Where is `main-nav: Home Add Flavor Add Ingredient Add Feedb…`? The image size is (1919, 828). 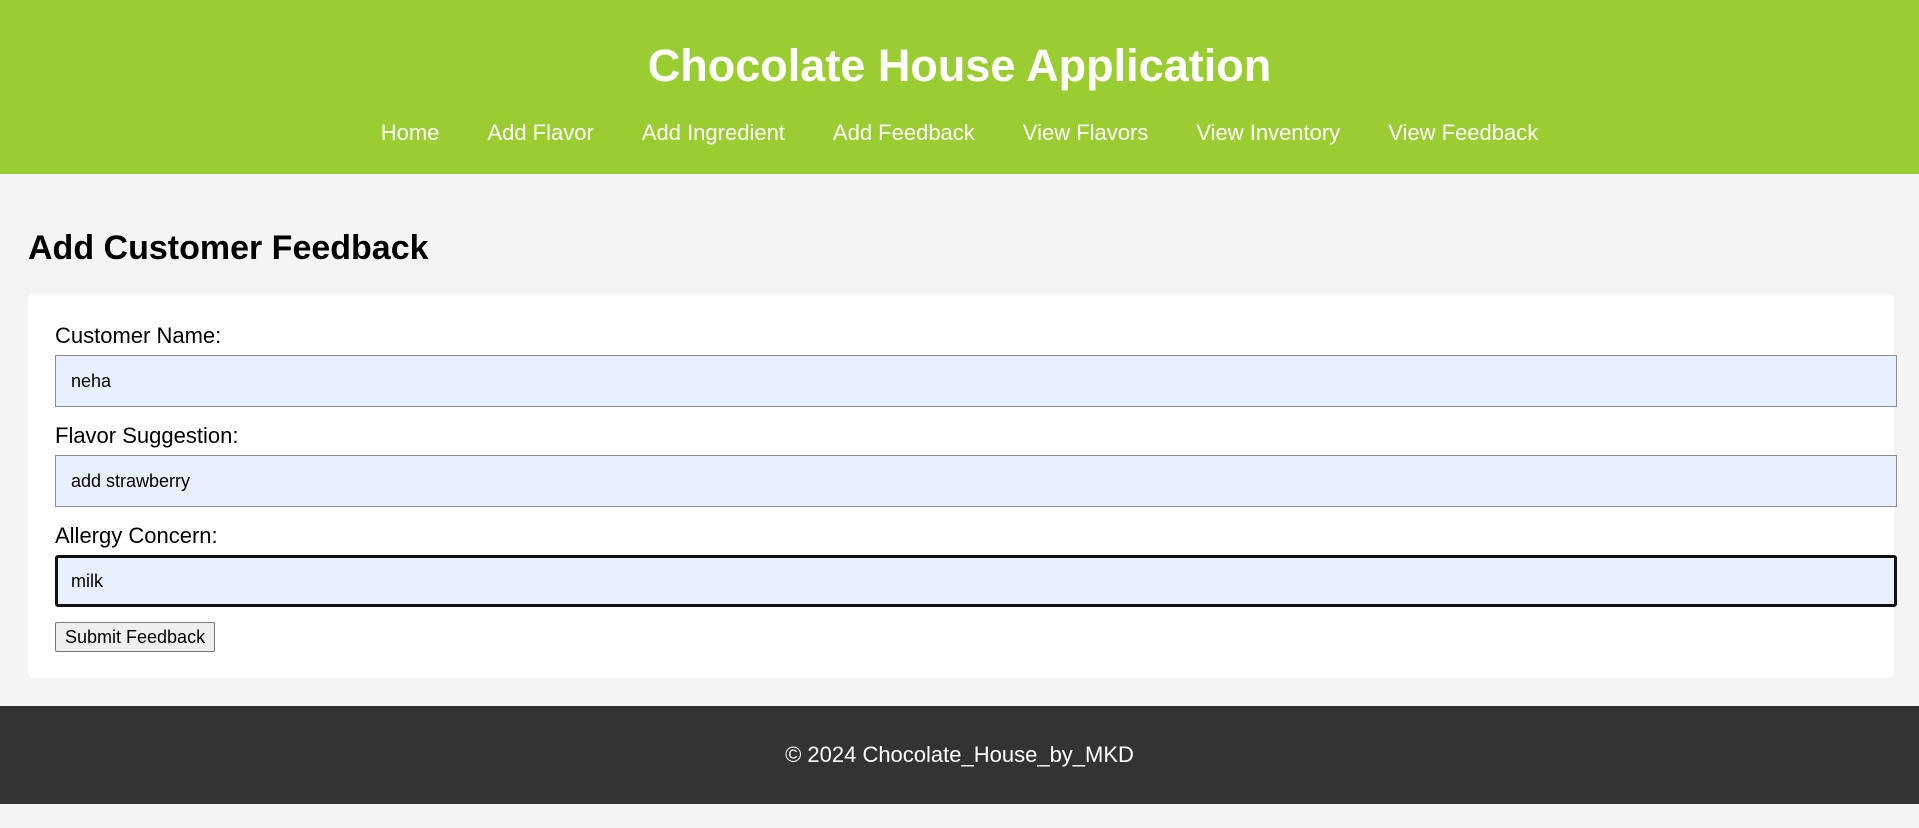 main-nav: Home Add Flavor Add Ingredient Add Feedb… is located at coordinates (959, 133).